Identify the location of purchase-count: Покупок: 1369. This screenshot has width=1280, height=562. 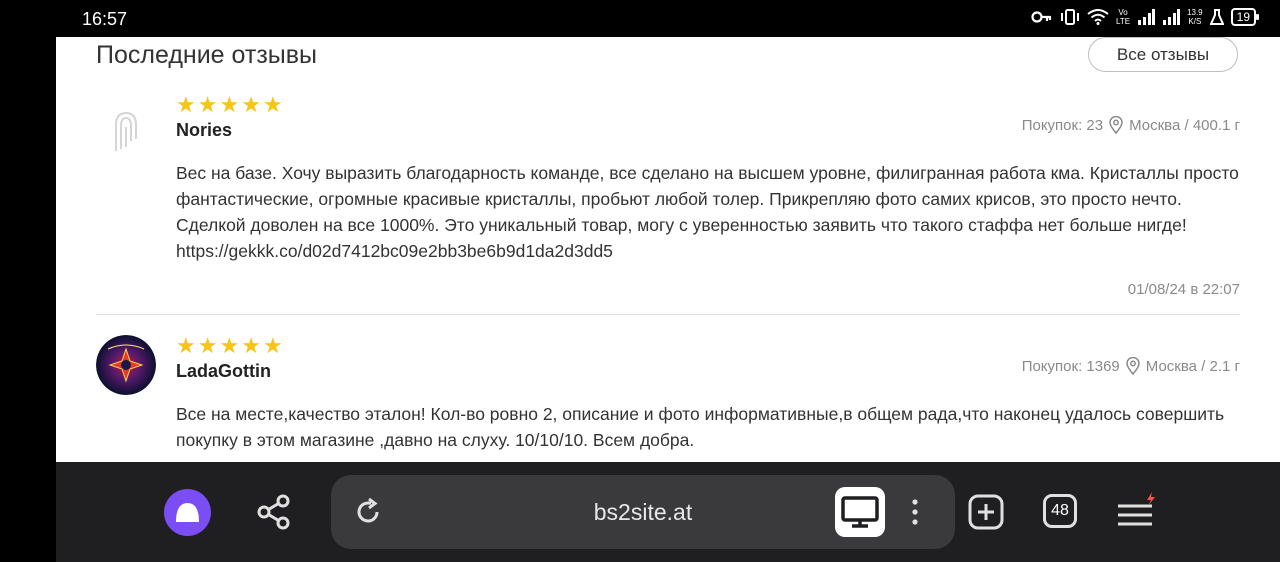
(1070, 366).